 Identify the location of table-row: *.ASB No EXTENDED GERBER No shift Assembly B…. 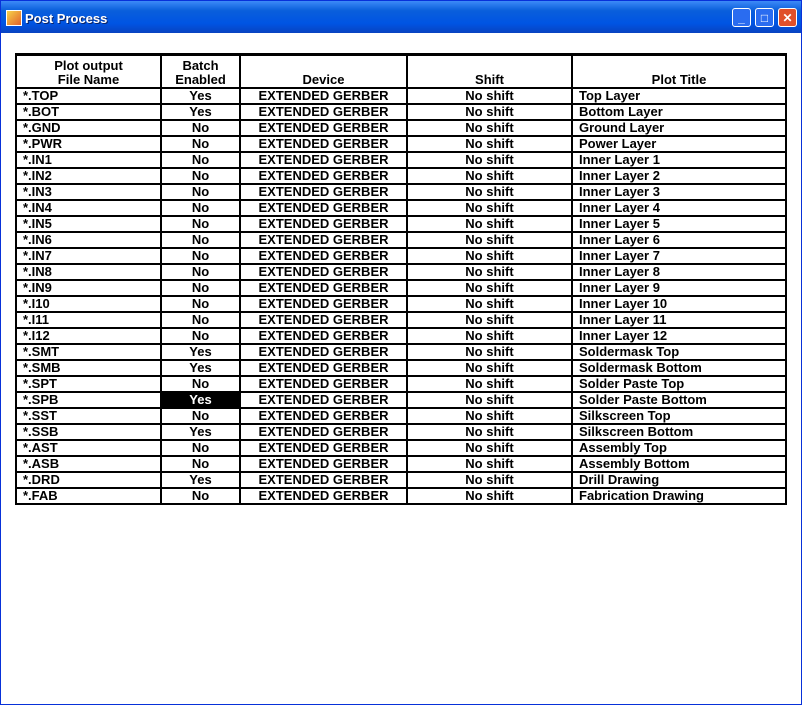
(401, 464).